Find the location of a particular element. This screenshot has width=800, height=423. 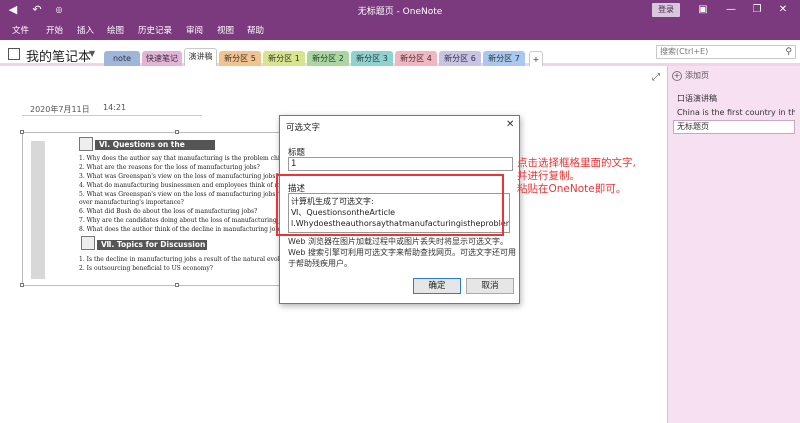

ribbon-display-icon: ▣ is located at coordinates (703, 10).